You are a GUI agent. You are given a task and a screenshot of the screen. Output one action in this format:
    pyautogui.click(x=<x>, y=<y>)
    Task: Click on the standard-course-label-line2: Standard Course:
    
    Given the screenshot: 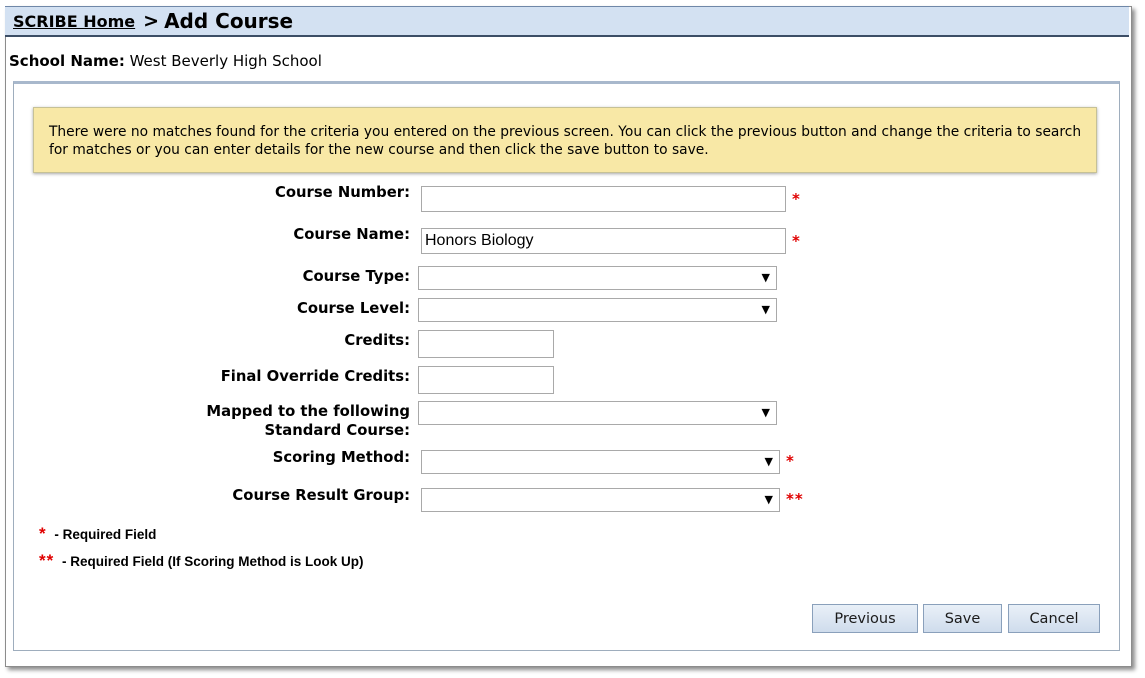 What is the action you would take?
    pyautogui.click(x=337, y=430)
    